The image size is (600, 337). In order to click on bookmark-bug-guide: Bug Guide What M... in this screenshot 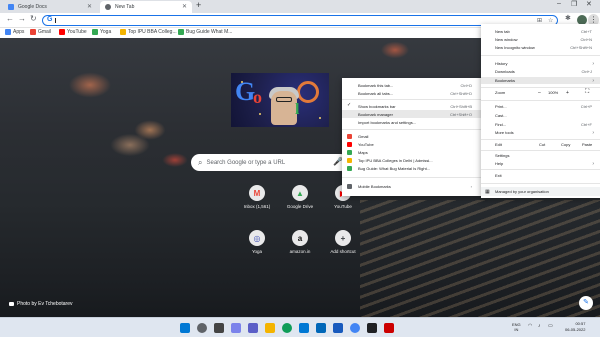, I will do `click(205, 32)`.